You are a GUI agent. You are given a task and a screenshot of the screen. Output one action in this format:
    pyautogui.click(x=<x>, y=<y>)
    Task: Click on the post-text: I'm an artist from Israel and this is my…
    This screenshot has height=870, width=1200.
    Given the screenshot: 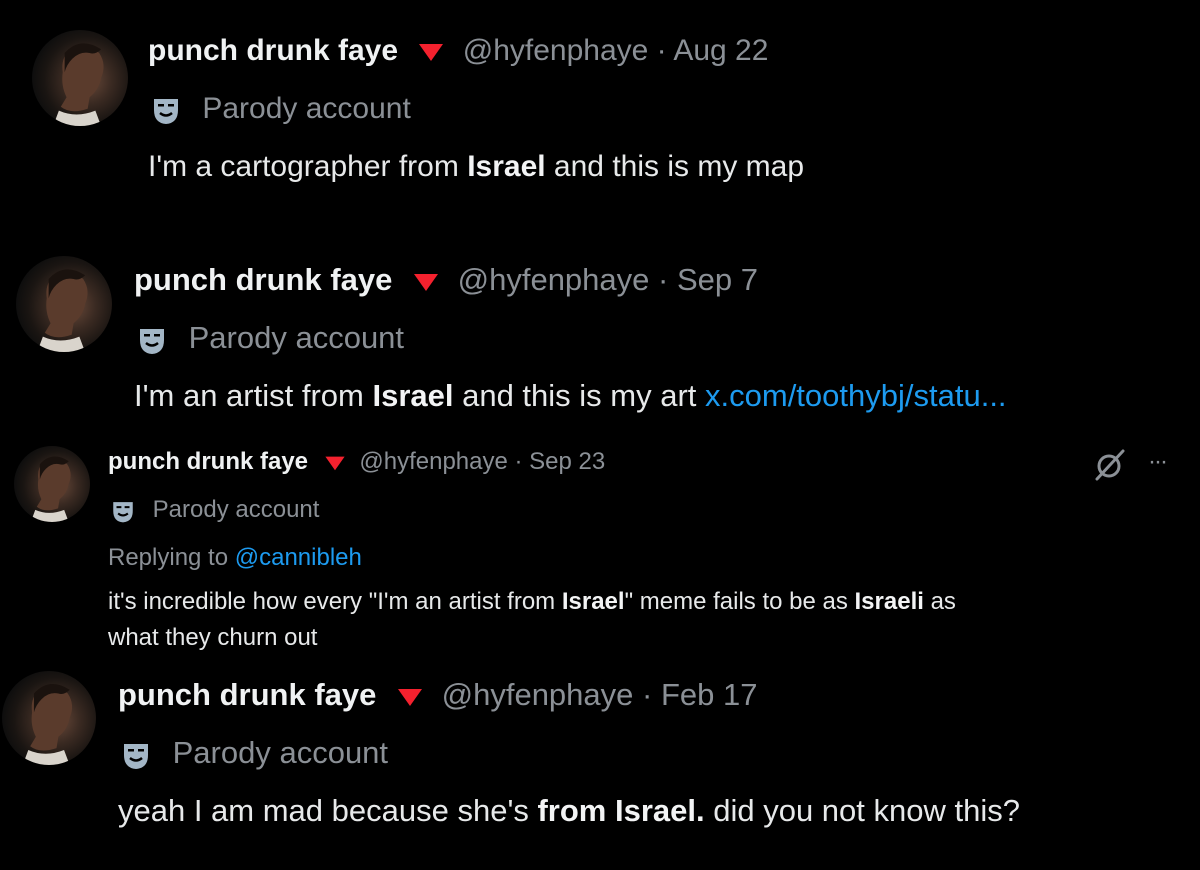 What is the action you would take?
    pyautogui.click(x=570, y=395)
    